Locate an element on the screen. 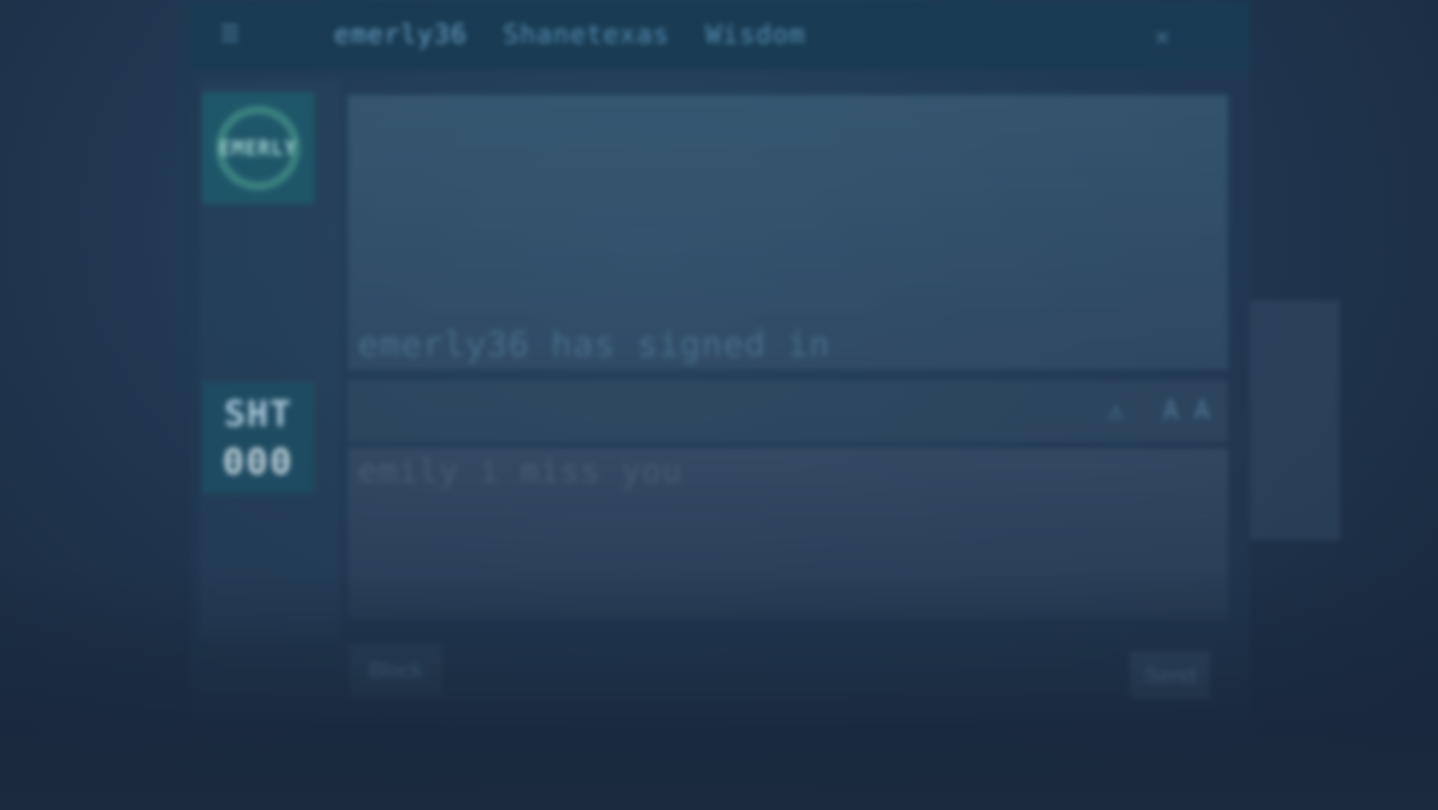  message-input-text: emily i miss you is located at coordinates (520, 471).